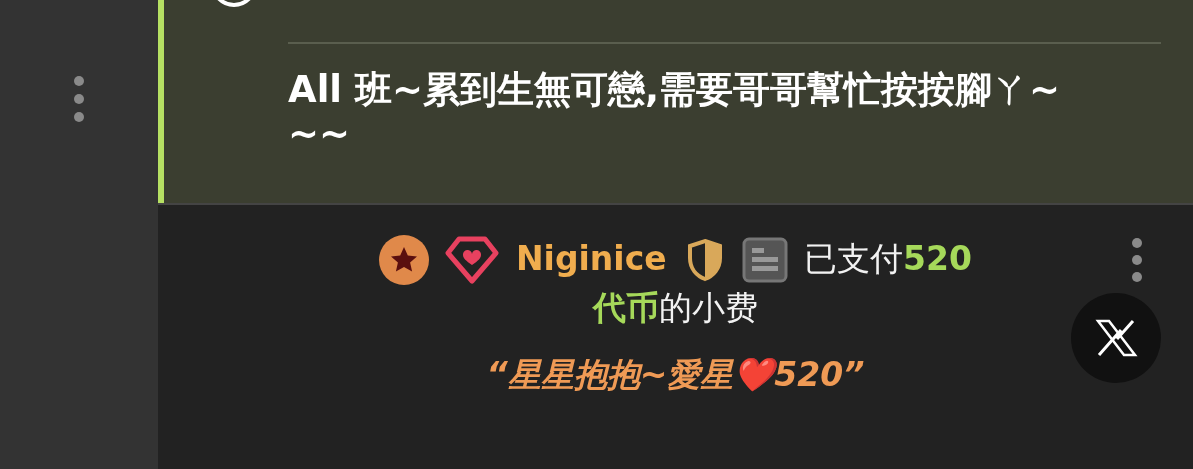 This screenshot has width=1193, height=469. What do you see at coordinates (675, 308) in the screenshot?
I see `tip-message: 代币的小费` at bounding box center [675, 308].